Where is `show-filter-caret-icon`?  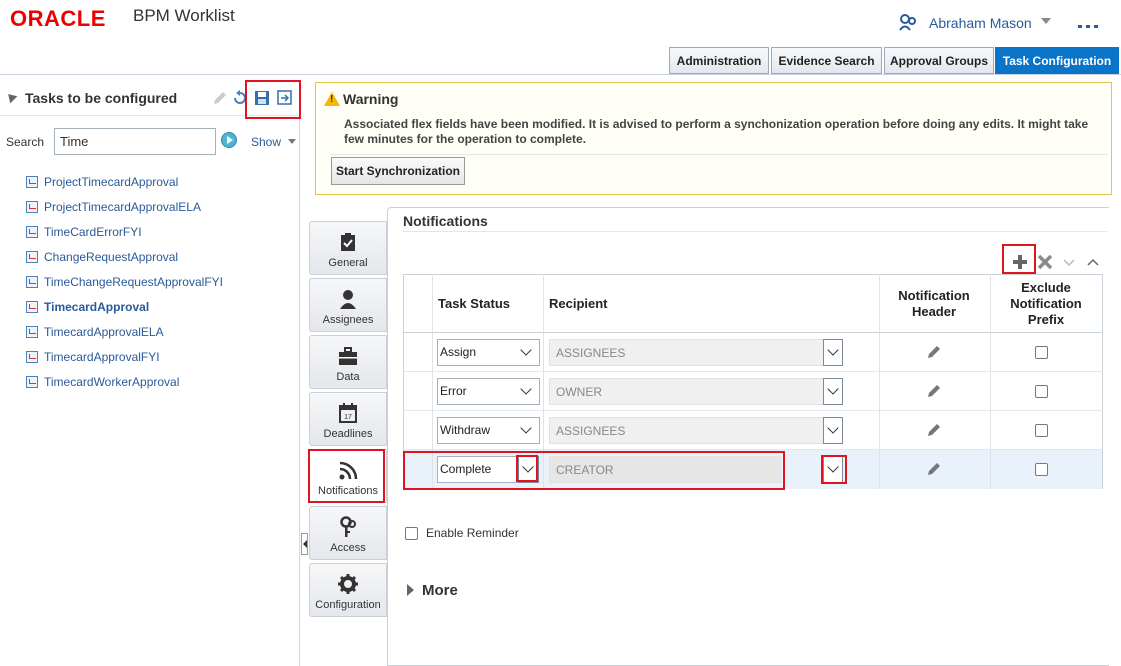
show-filter-caret-icon is located at coordinates (292, 141).